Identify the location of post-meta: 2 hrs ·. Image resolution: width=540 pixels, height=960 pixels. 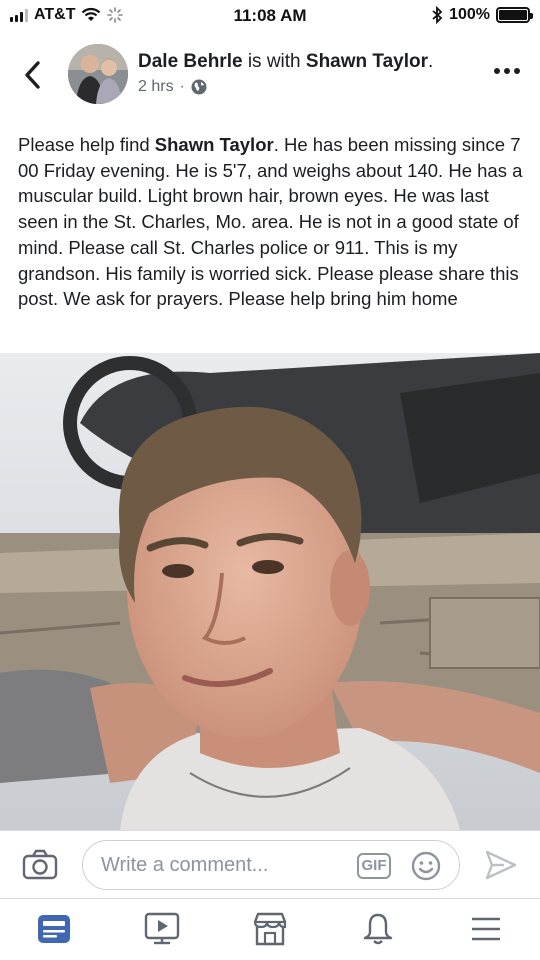
(172, 87).